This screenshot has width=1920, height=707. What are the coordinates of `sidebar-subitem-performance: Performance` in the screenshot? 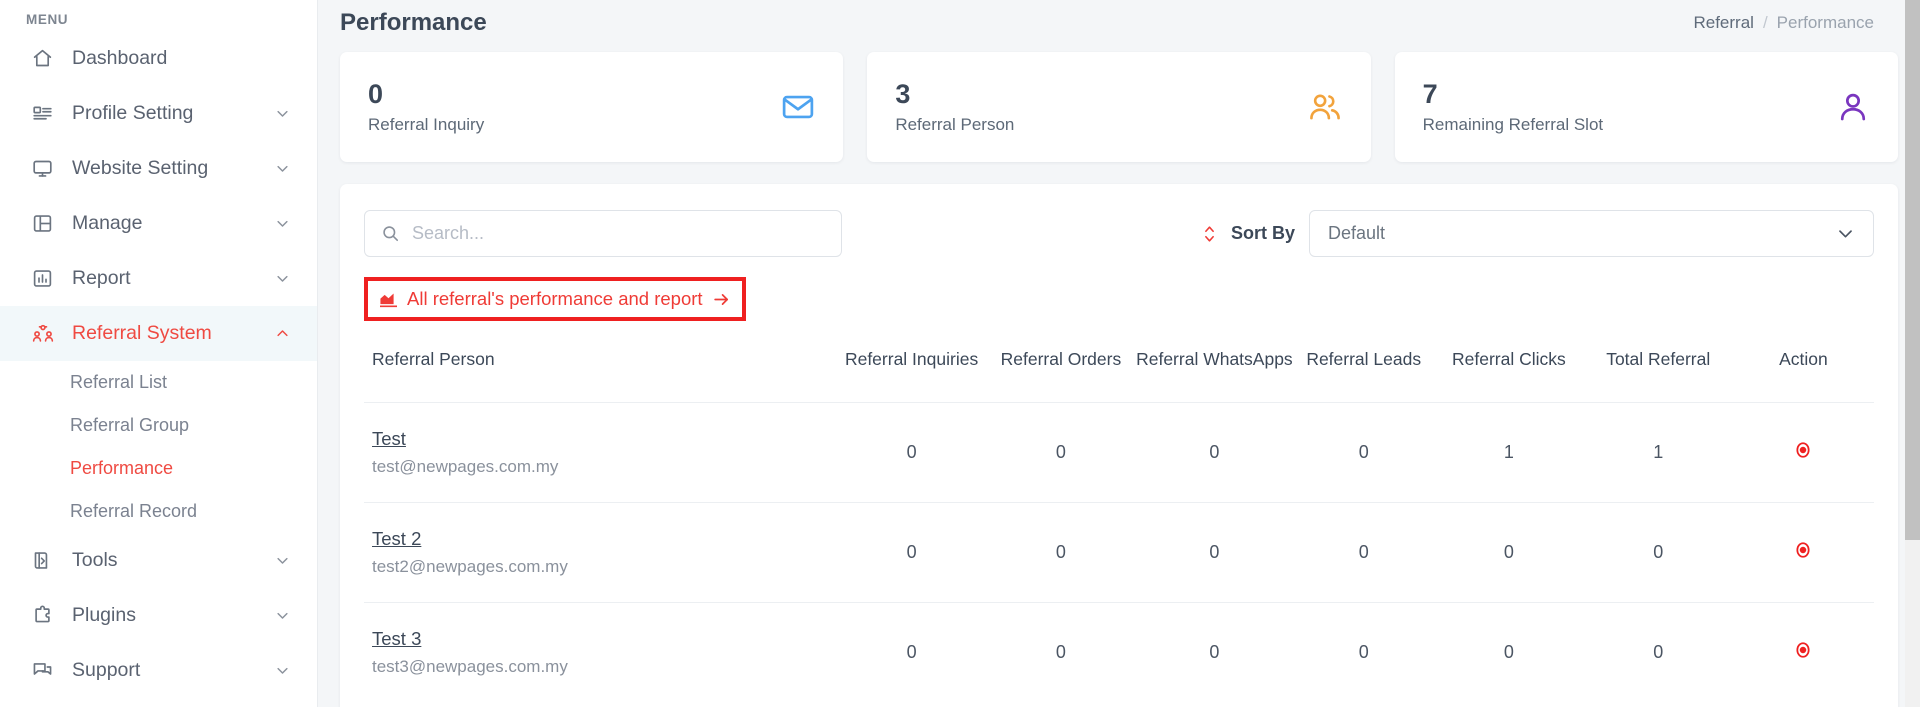 It's located at (158, 468).